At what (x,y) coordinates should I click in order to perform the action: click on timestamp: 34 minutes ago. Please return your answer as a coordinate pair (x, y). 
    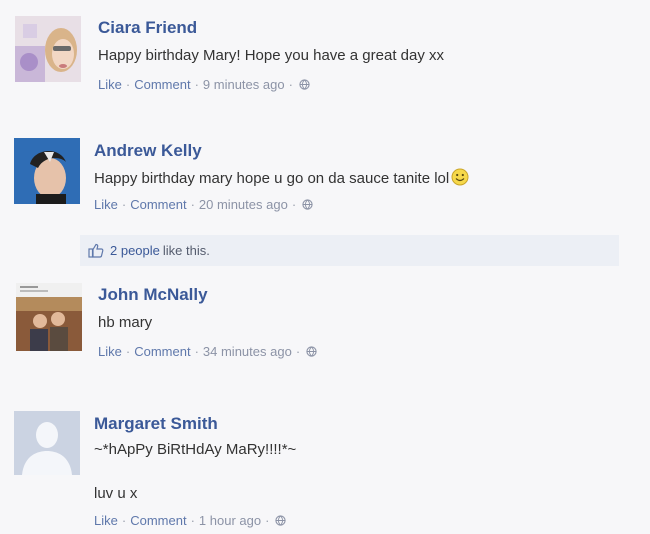
    Looking at the image, I should click on (247, 351).